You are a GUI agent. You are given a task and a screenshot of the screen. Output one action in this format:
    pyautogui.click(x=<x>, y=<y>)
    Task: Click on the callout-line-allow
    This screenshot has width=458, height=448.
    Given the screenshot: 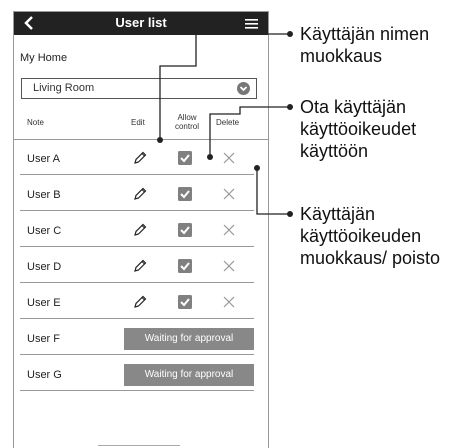 What is the action you would take?
    pyautogui.click(x=249, y=131)
    